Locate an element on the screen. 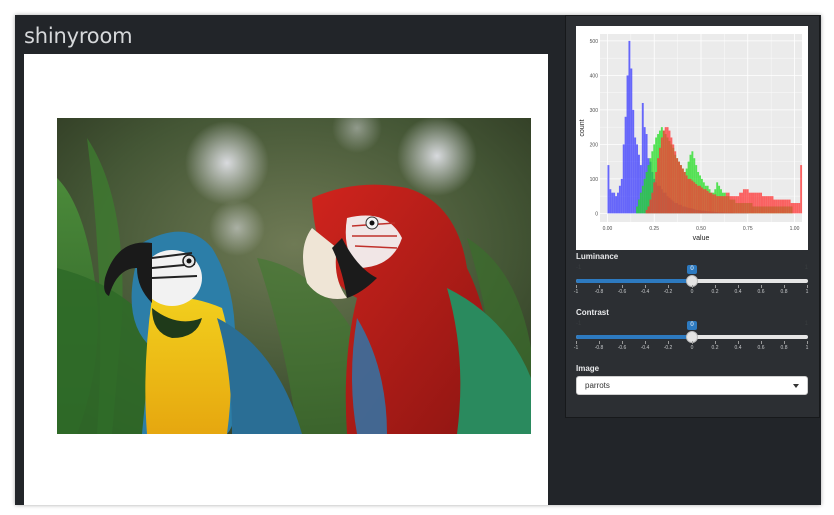 The width and height of the screenshot is (834, 515). luminance-fill is located at coordinates (634, 281).